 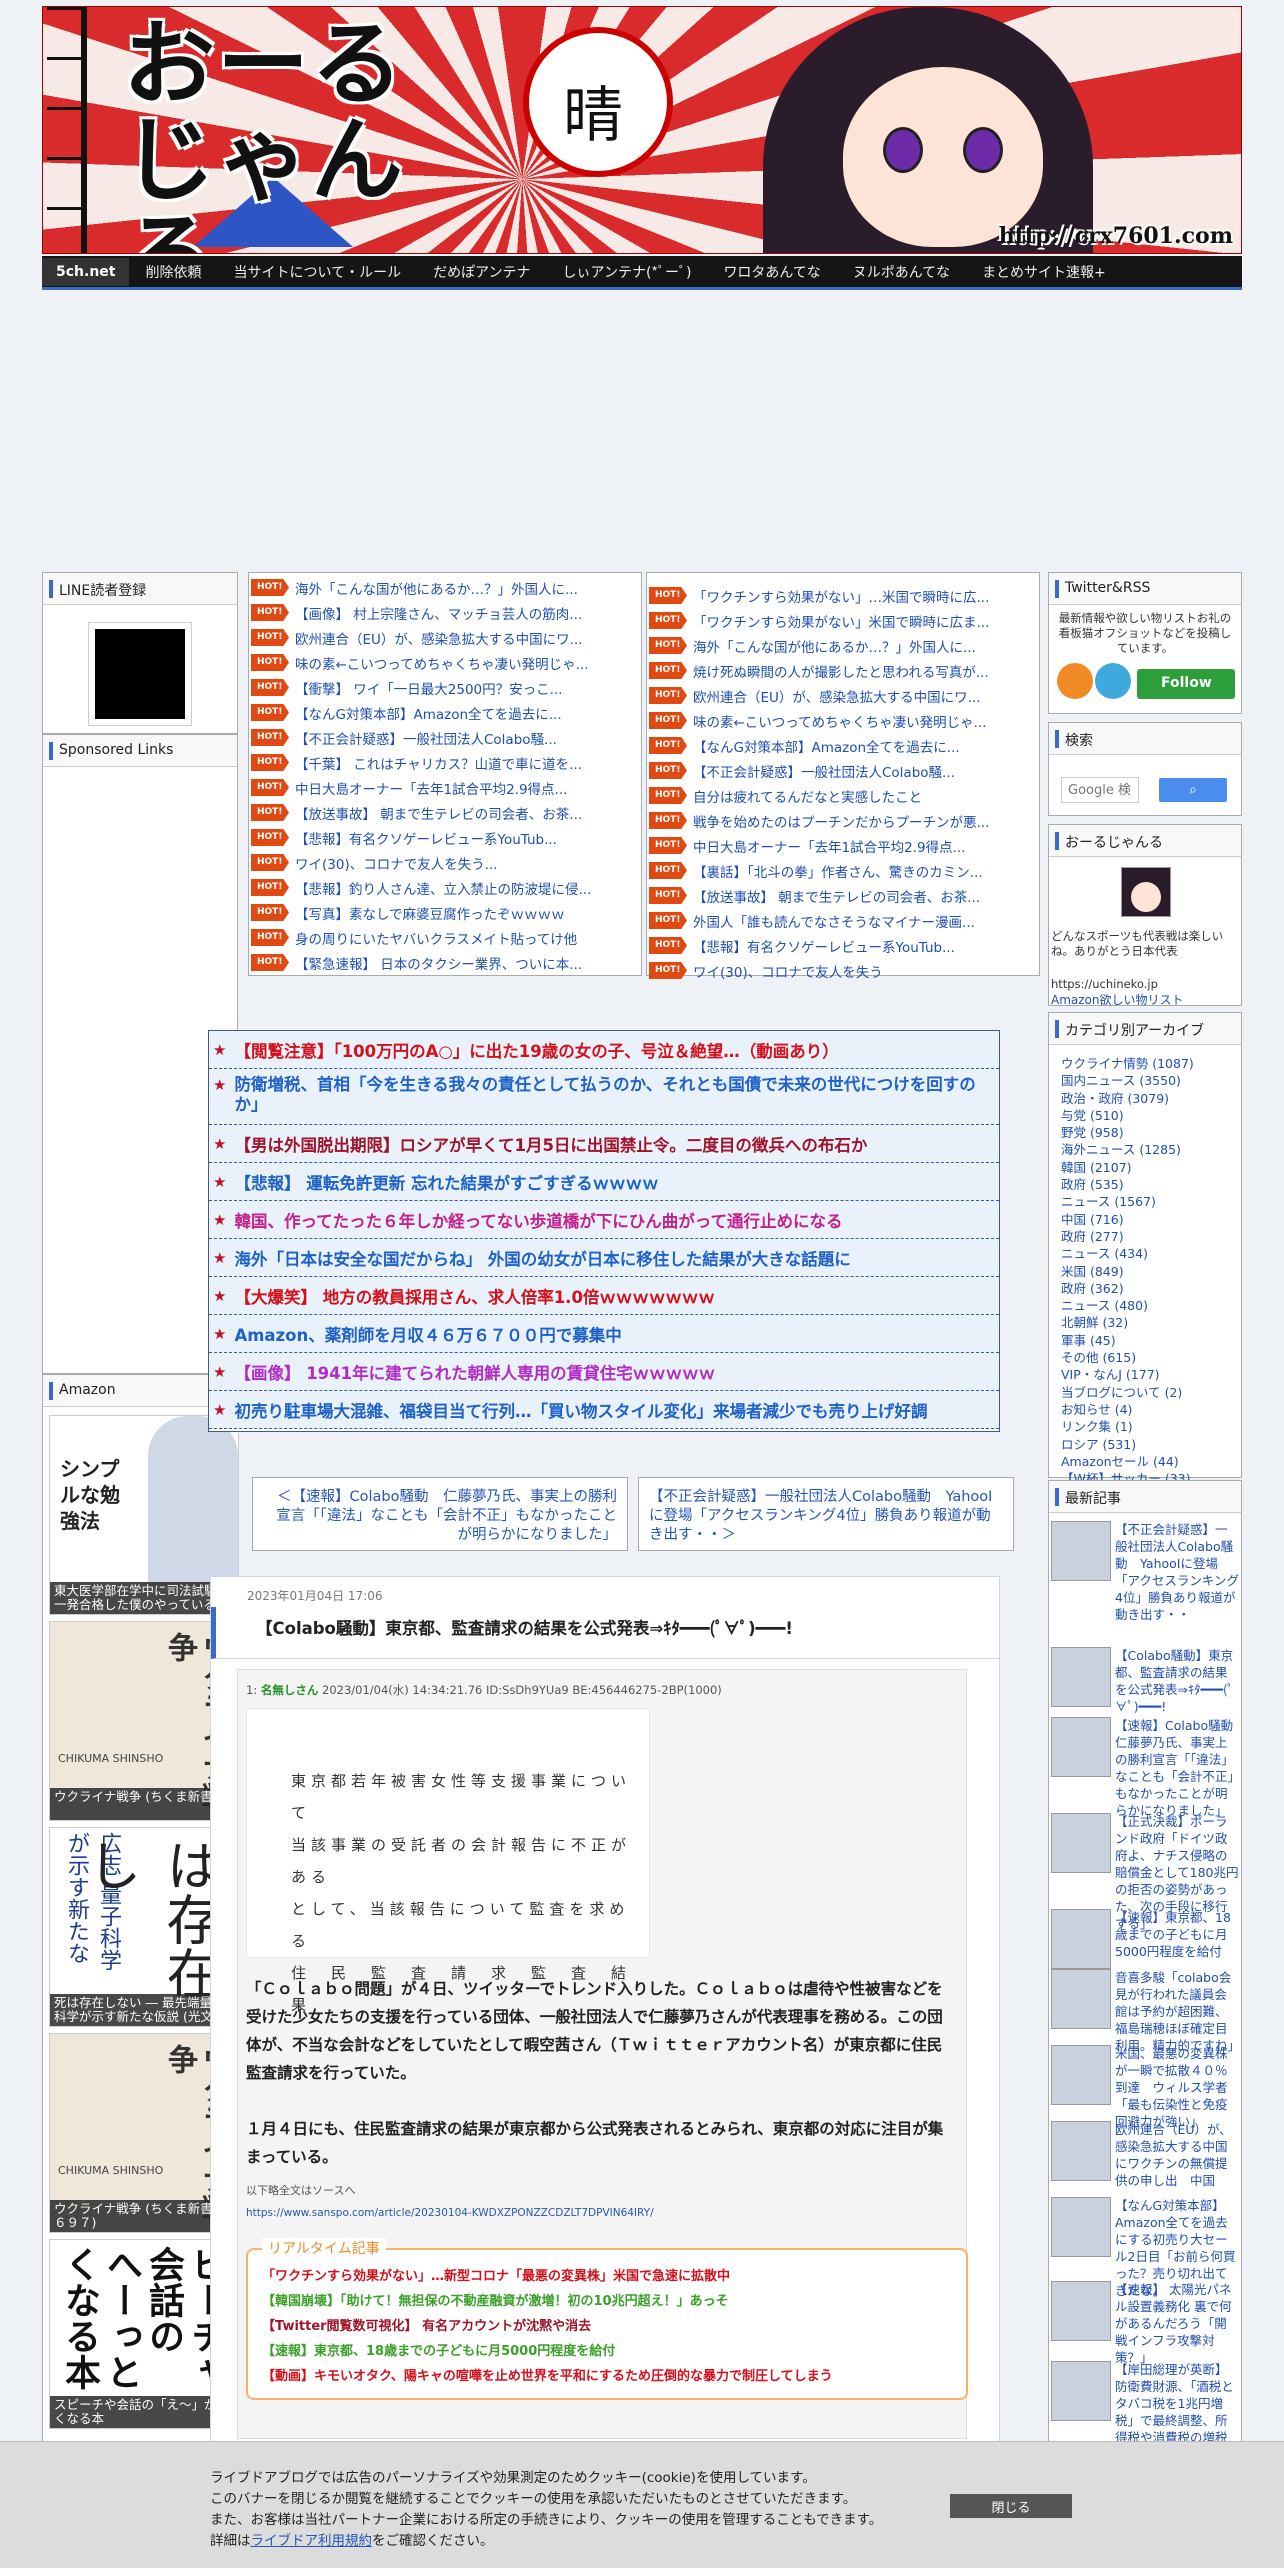 What do you see at coordinates (1145, 1235) in the screenshot?
I see `archive-item: 政府 (277)` at bounding box center [1145, 1235].